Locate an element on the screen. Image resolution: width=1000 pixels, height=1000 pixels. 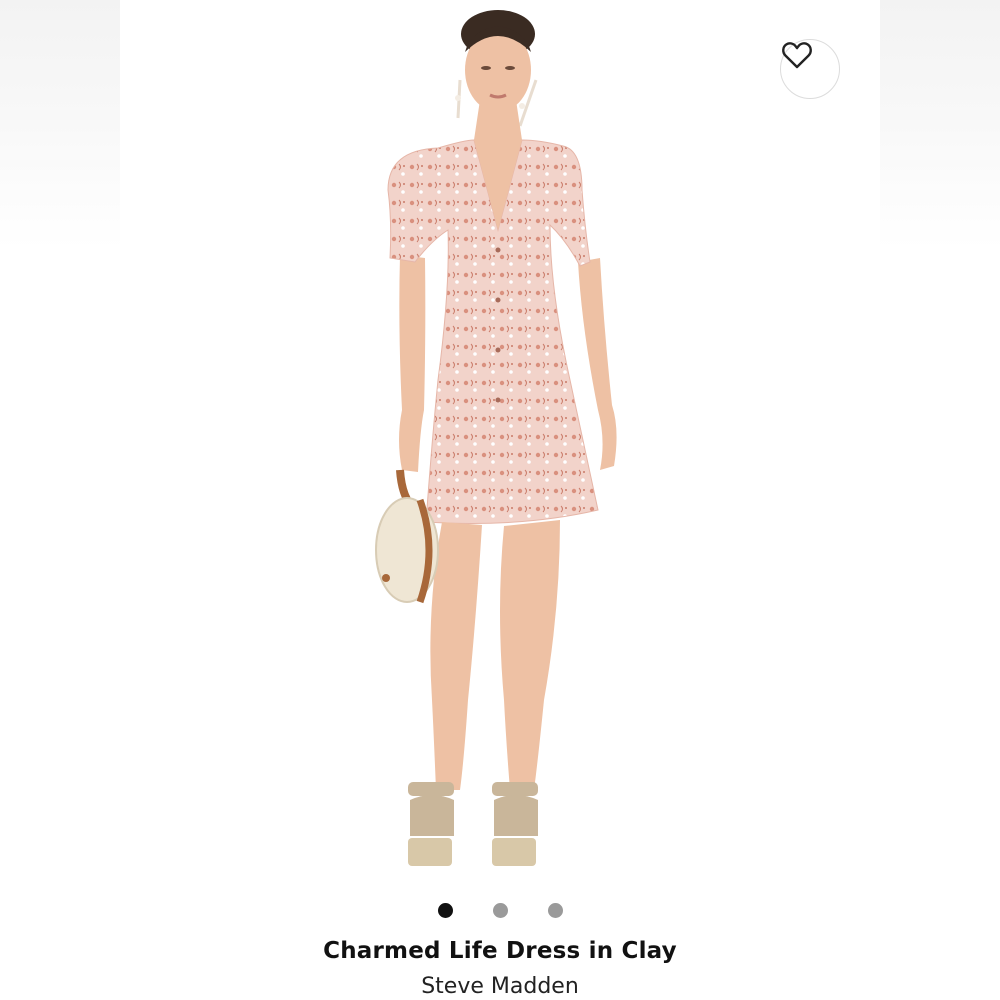
left-shoe is located at coordinates (431, 789).